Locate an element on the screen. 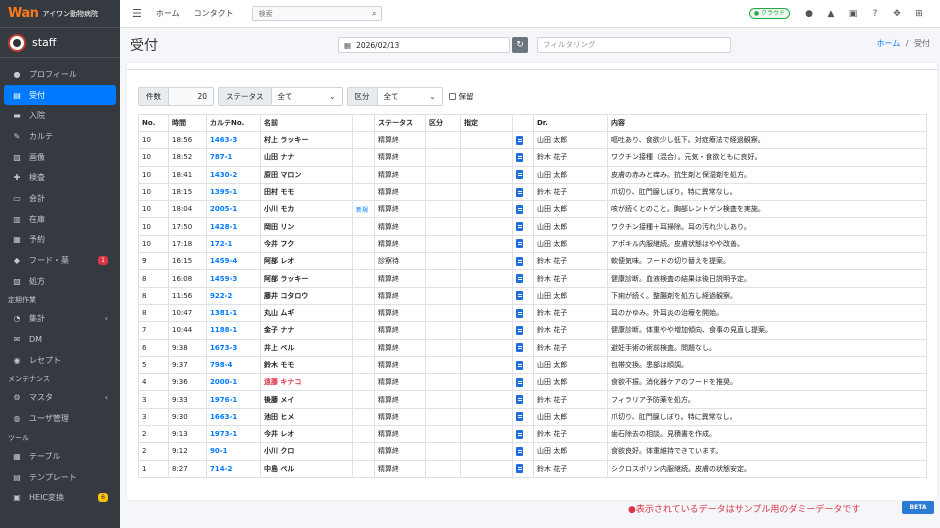 Image resolution: width=940 pixels, height=528 pixels. sidebar-item-reception: ▤ 受付 is located at coordinates (60, 95).